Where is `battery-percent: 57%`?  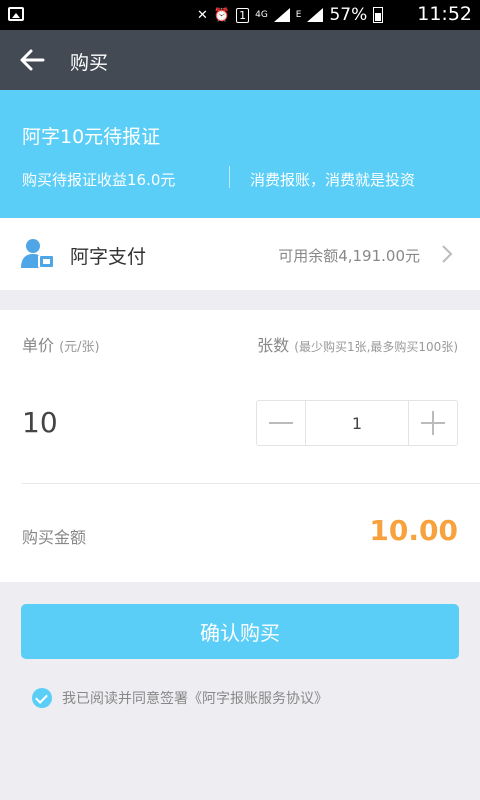 battery-percent: 57% is located at coordinates (348, 15).